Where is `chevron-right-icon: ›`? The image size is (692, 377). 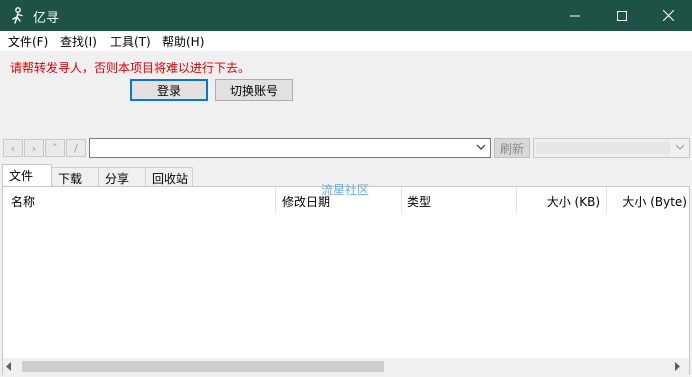 chevron-right-icon: › is located at coordinates (34, 148).